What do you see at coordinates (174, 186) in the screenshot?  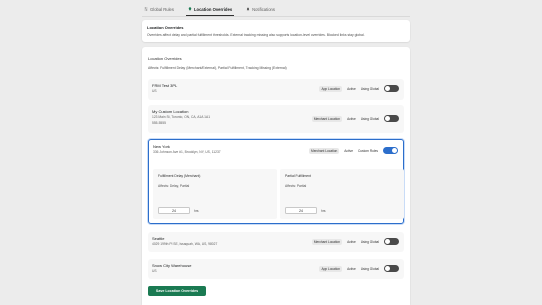 I see `delay-rule-affects: Affects: Delay, Partial` at bounding box center [174, 186].